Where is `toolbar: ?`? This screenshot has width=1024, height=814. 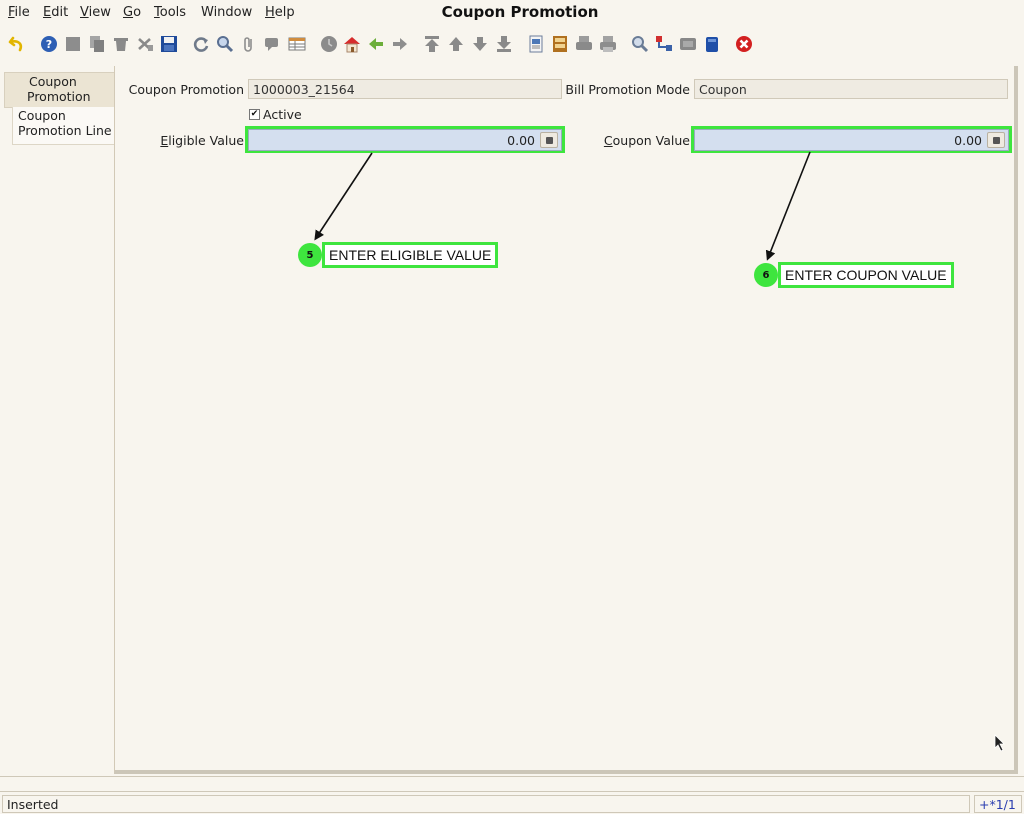 toolbar: ? is located at coordinates (512, 45).